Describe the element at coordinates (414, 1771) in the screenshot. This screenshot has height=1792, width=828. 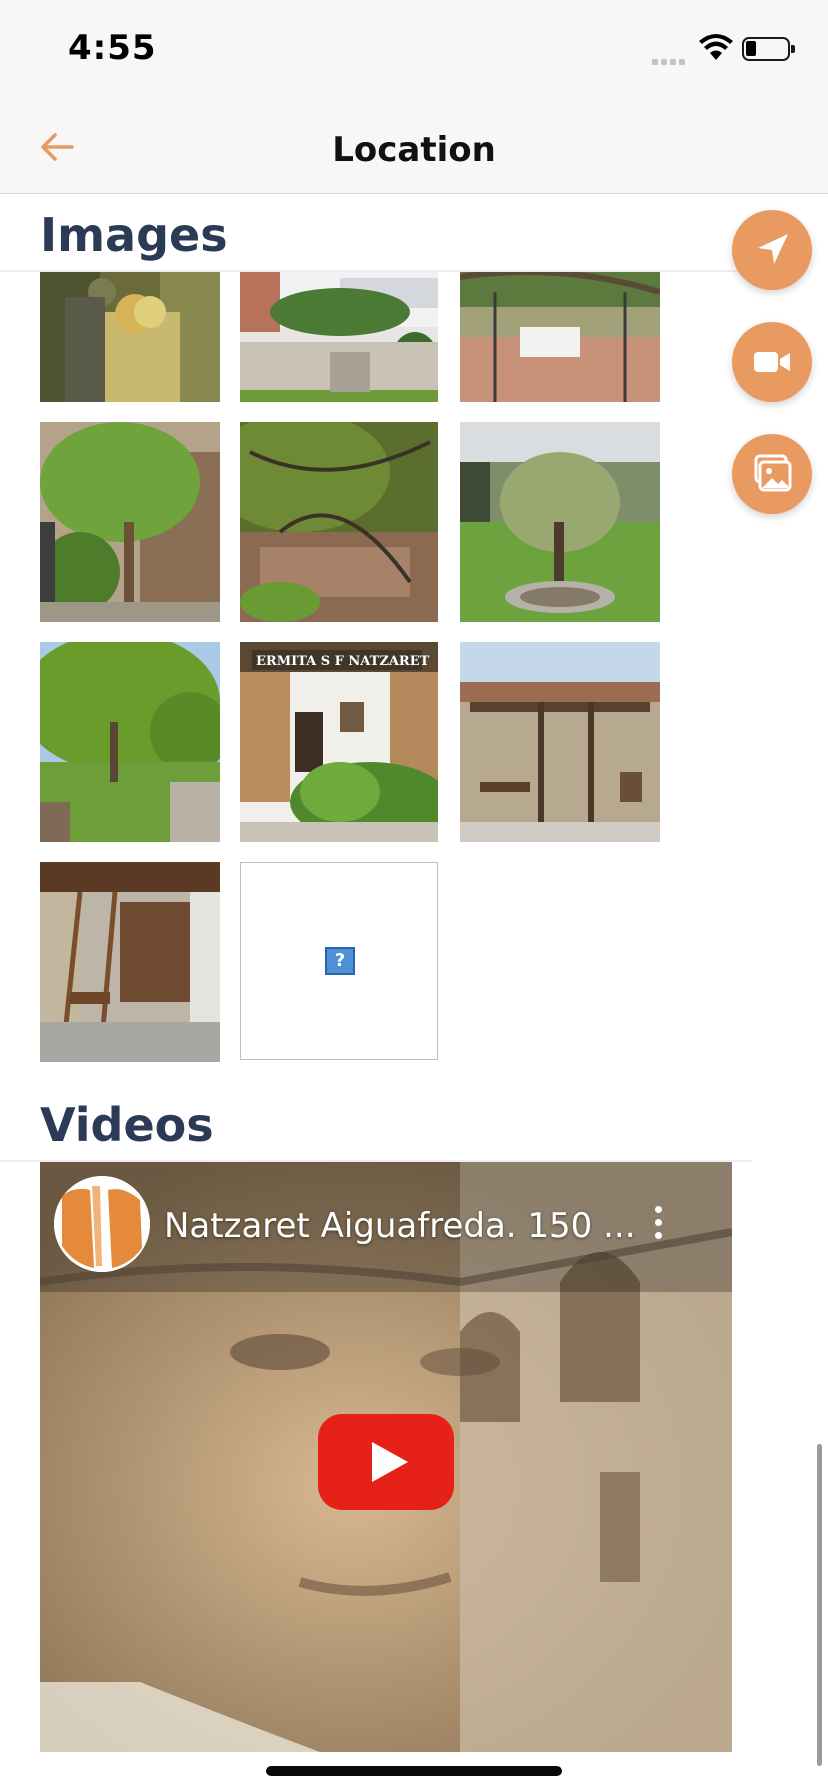
I see `home-indicator` at that location.